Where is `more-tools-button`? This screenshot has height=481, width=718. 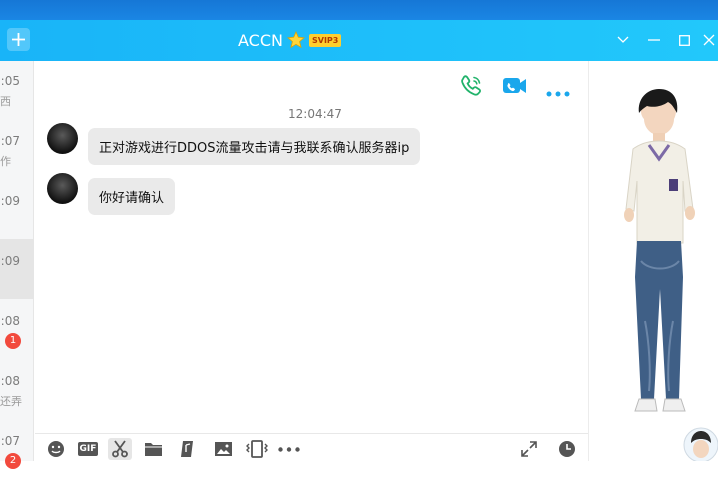 more-tools-button is located at coordinates (289, 449).